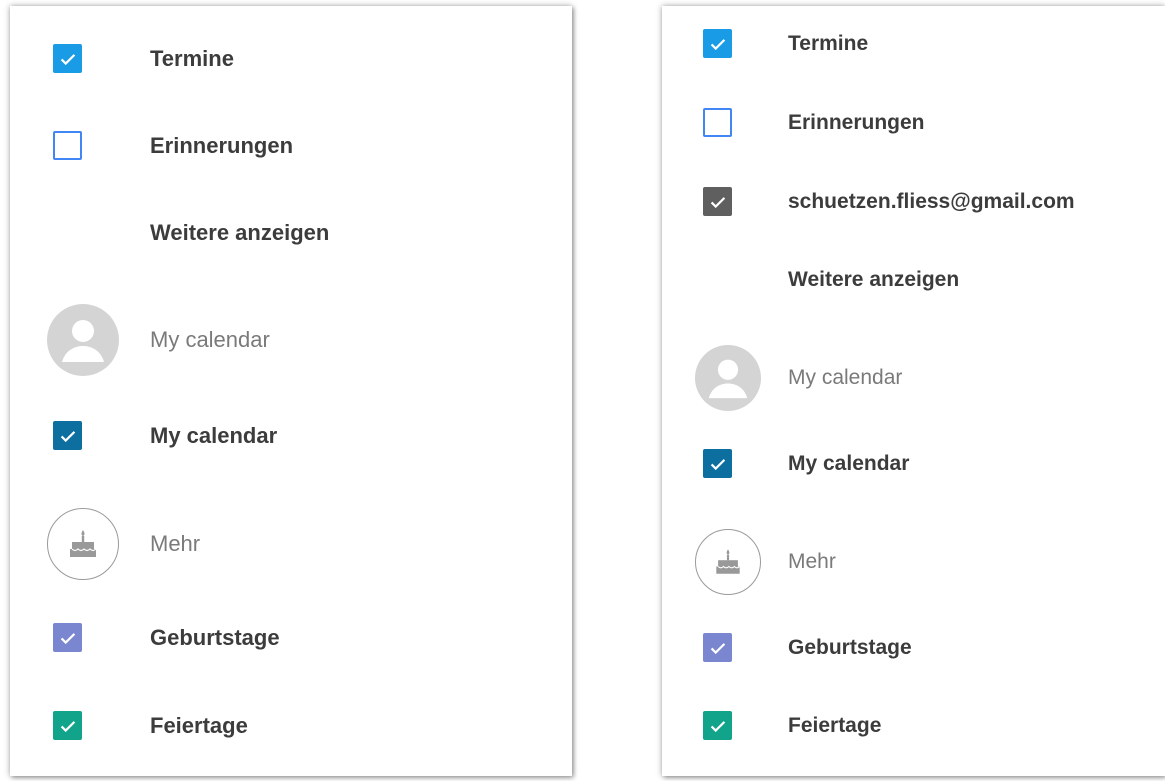 Image resolution: width=1165 pixels, height=781 pixels. Describe the element at coordinates (931, 201) in the screenshot. I see `calendar-label-account: schuetzen.fliess@gmail.com` at that location.